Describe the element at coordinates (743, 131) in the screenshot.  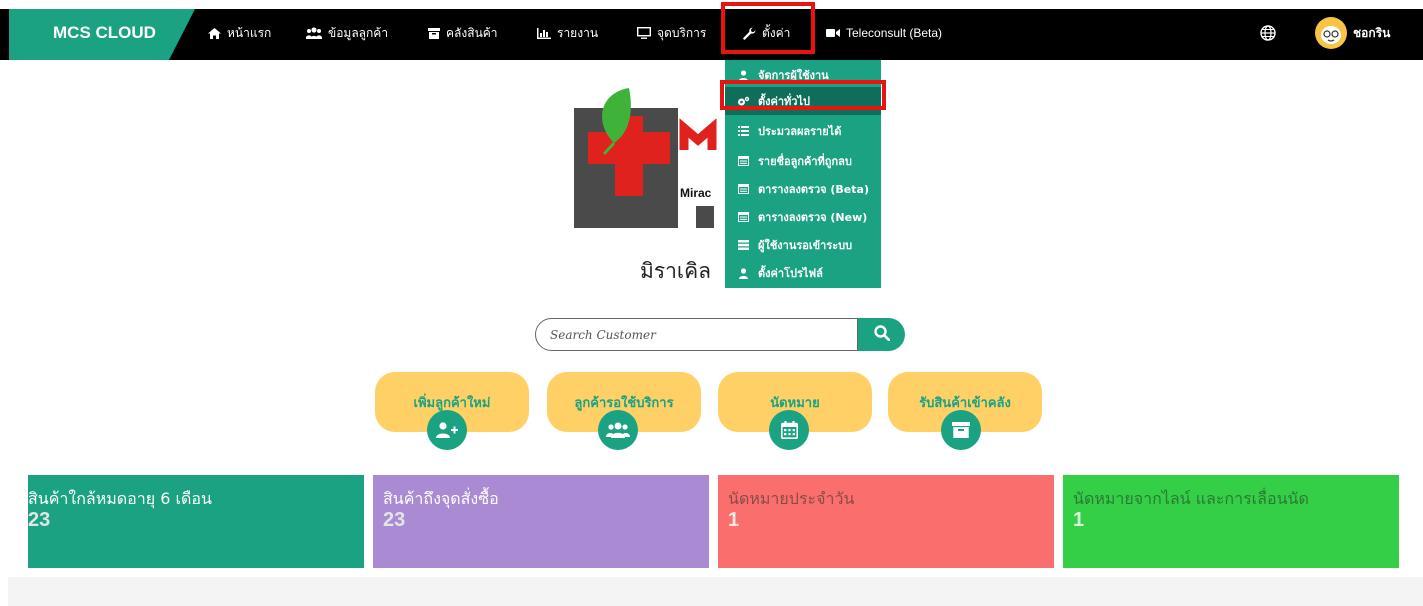
I see `list-icon` at that location.